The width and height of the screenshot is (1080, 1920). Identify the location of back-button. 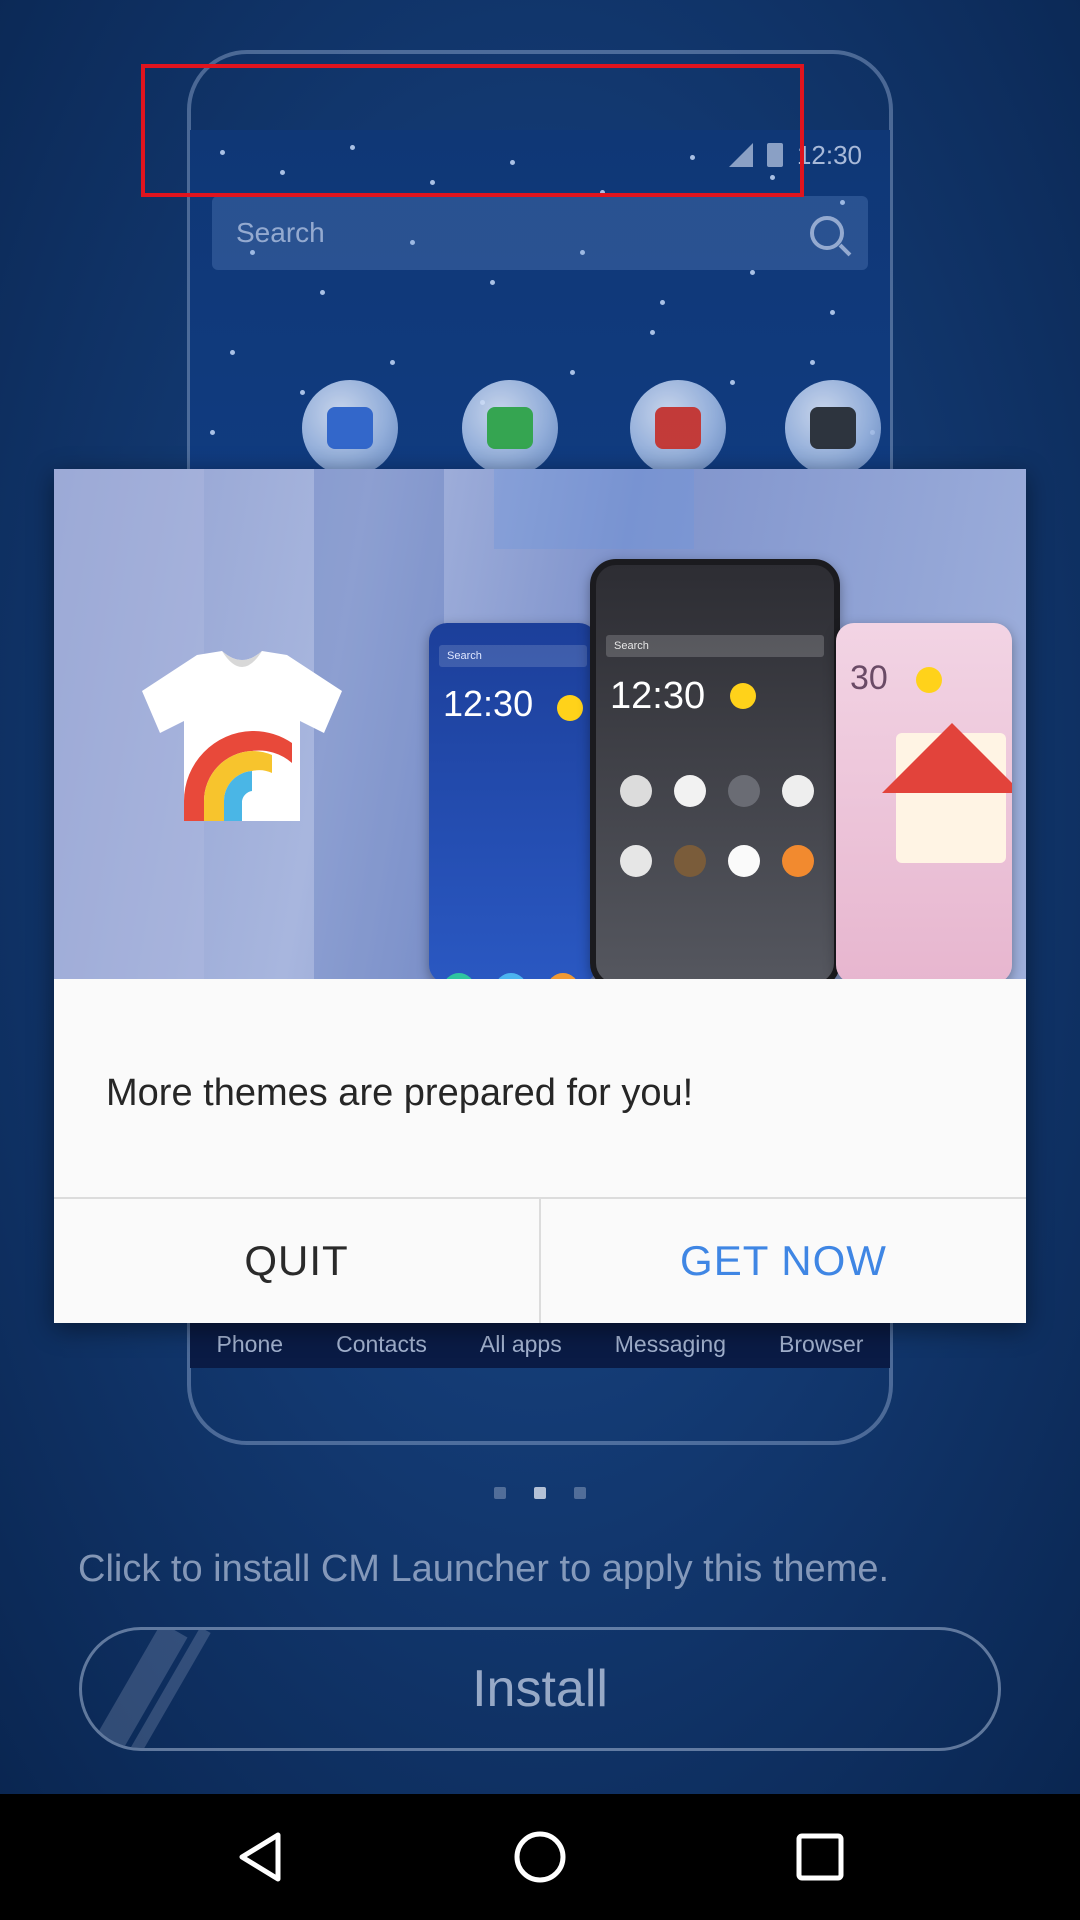
(260, 1857).